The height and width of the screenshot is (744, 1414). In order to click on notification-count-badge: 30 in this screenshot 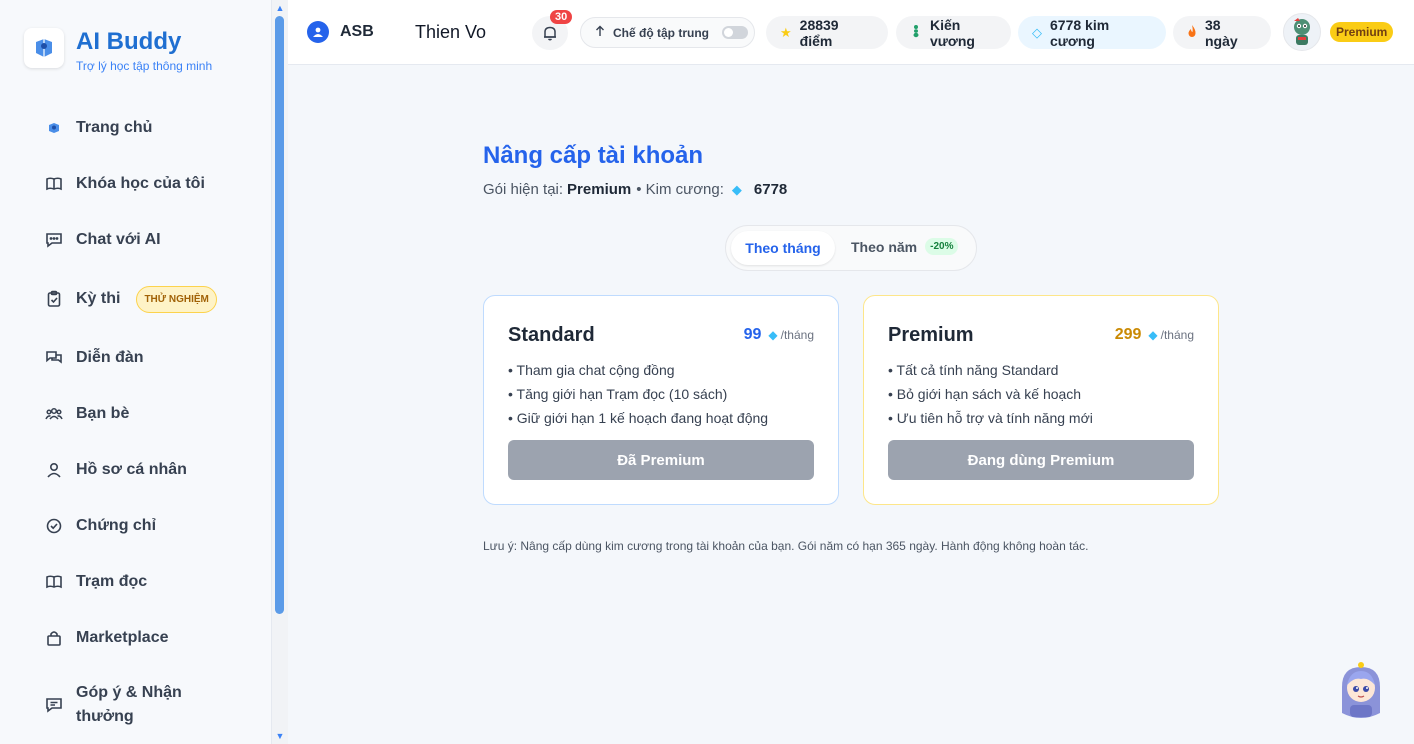, I will do `click(561, 17)`.